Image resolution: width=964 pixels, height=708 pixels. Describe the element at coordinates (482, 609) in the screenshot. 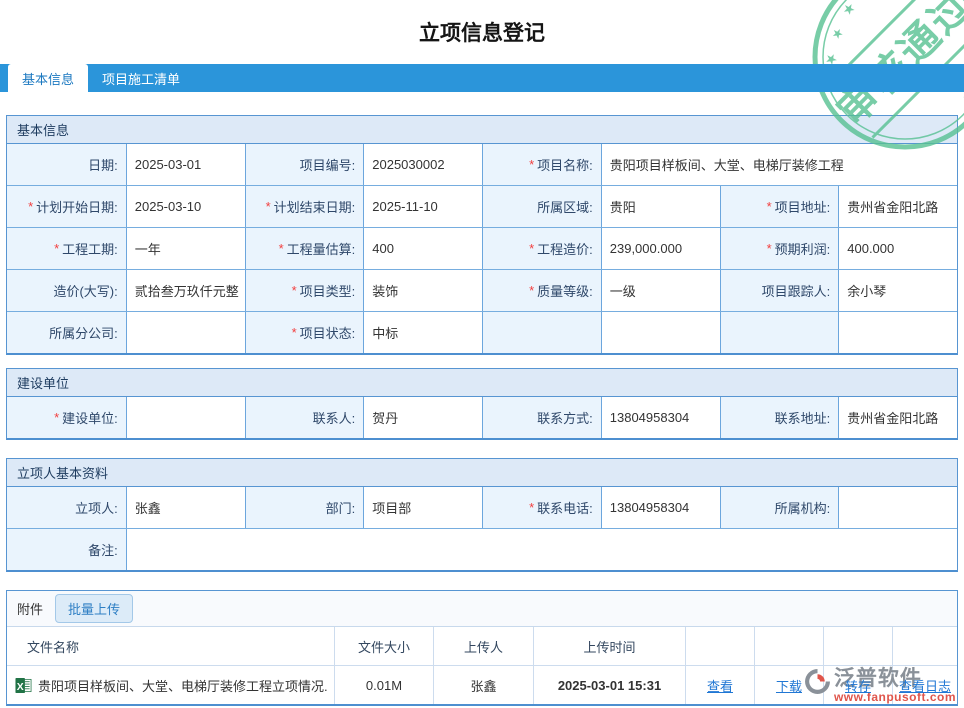

I see `attachment-header: 附件 批量上传` at that location.